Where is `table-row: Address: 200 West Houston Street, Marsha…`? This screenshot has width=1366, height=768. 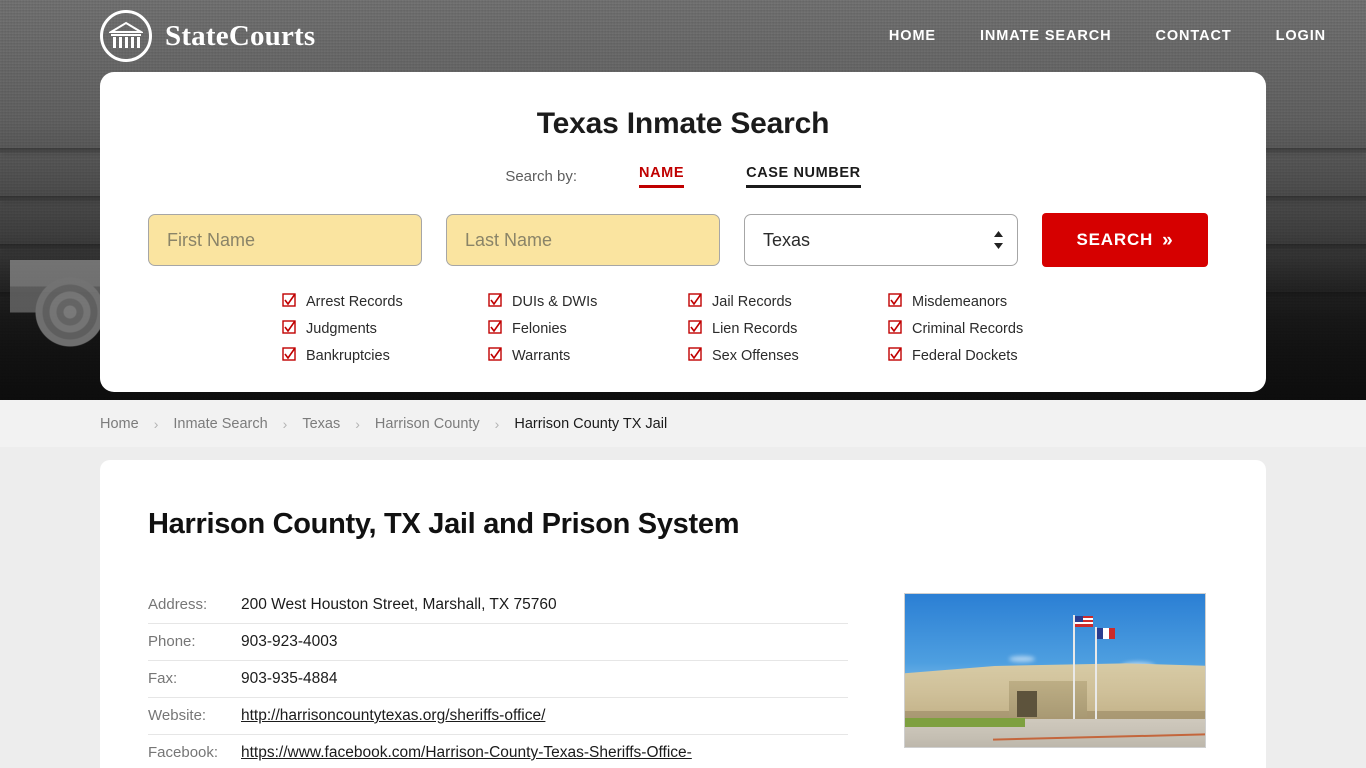 table-row: Address: 200 West Houston Street, Marsha… is located at coordinates (498, 608).